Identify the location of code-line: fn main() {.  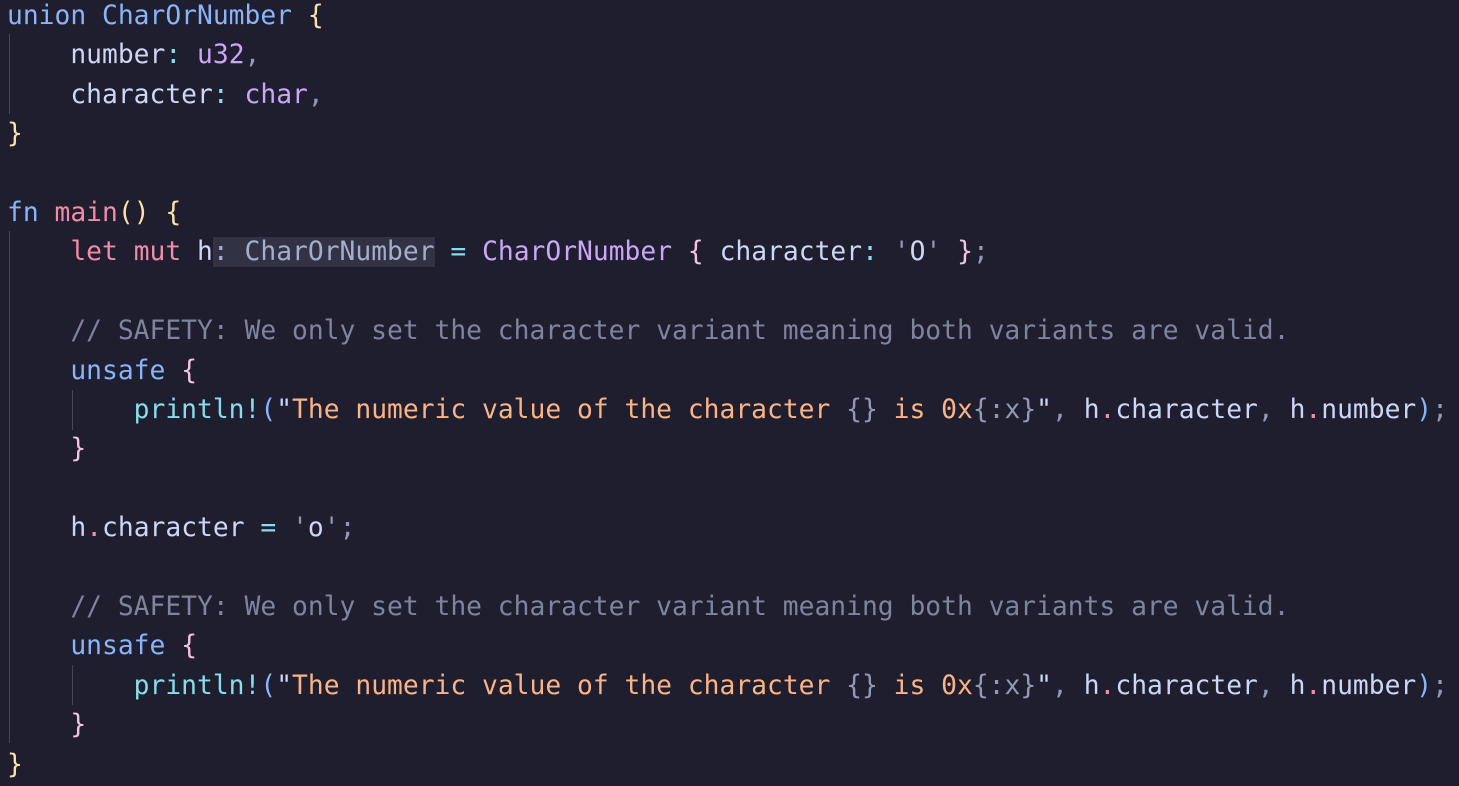
(94, 213).